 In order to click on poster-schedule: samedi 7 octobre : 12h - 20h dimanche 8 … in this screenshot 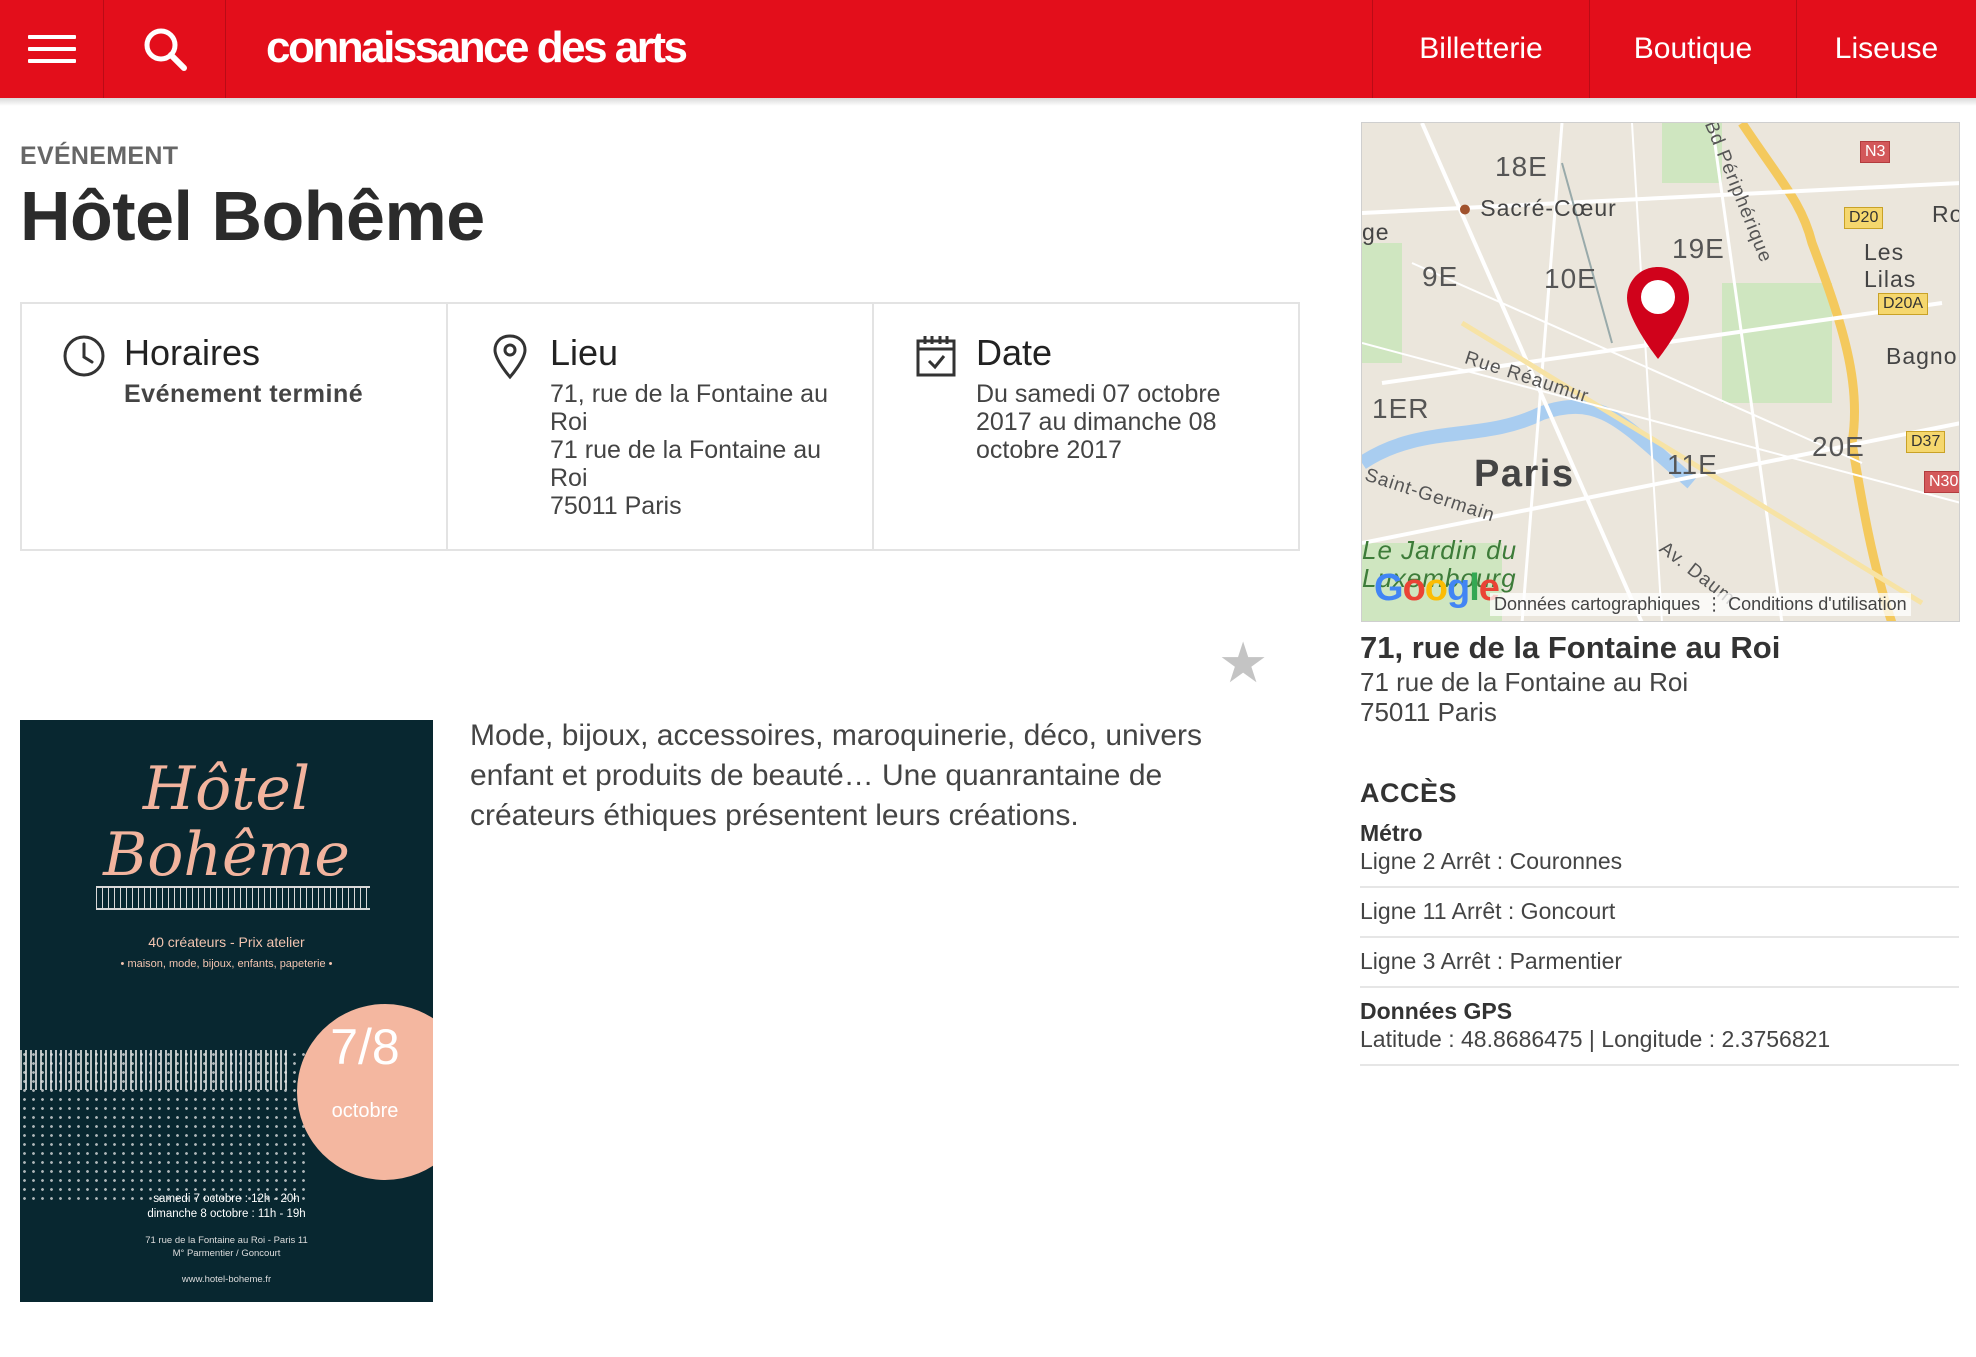, I will do `click(226, 1207)`.